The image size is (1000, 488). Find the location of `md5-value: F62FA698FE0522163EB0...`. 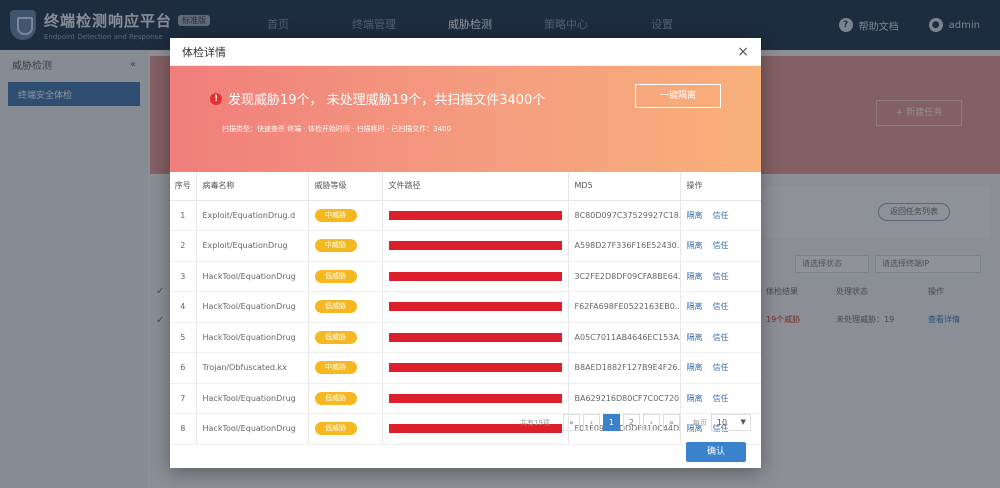

md5-value: F62FA698FE0522163EB0... is located at coordinates (623, 307).